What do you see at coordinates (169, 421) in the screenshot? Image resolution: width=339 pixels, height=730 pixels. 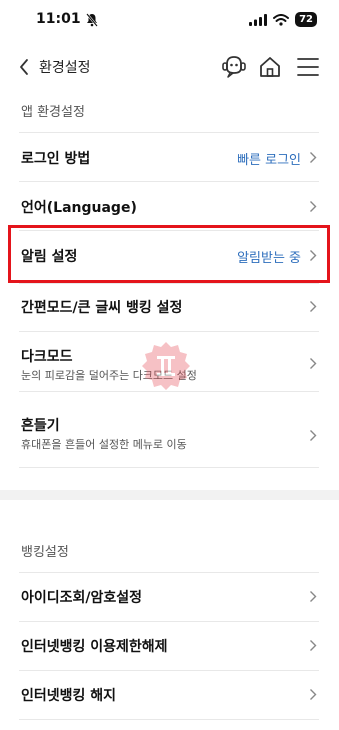 I see `row-shake: 흔들기 휴대폰을 흔들어 설정한 메뉴로 이동` at bounding box center [169, 421].